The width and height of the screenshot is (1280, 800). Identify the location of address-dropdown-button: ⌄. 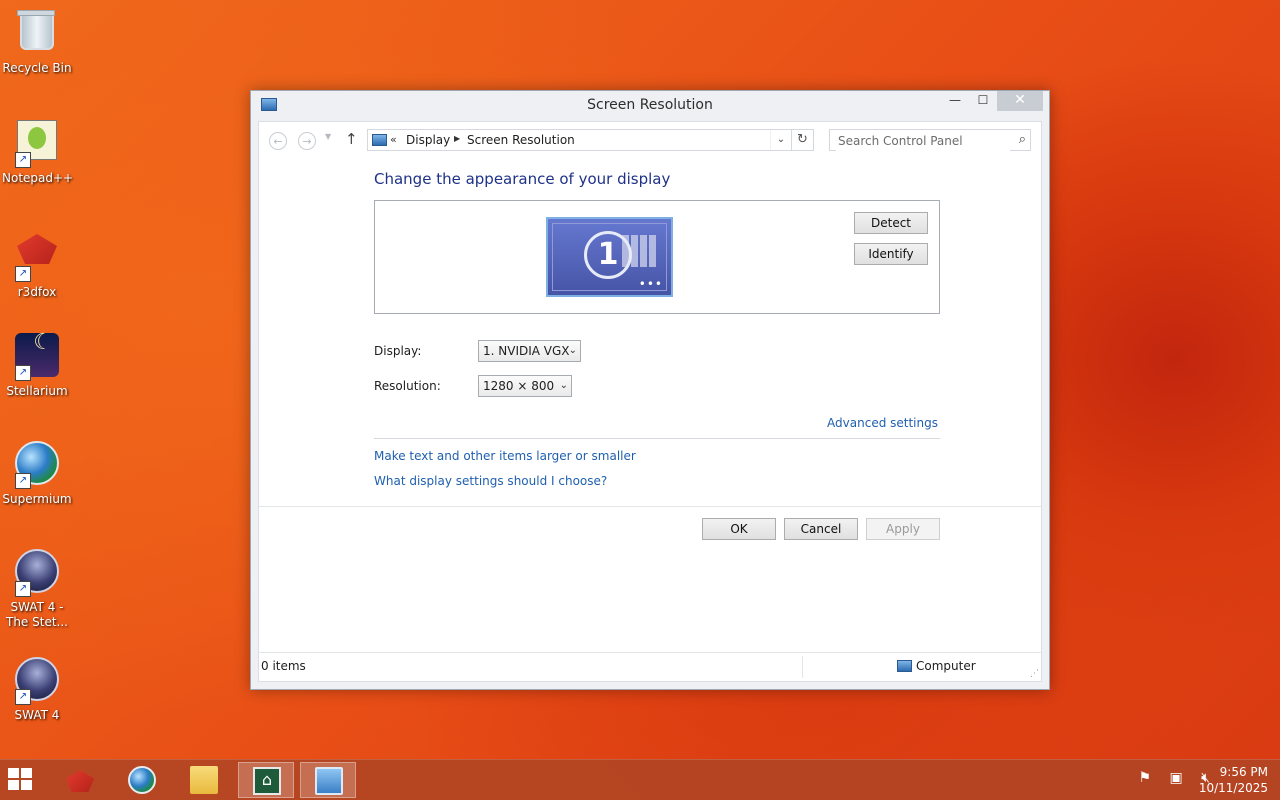
(780, 140).